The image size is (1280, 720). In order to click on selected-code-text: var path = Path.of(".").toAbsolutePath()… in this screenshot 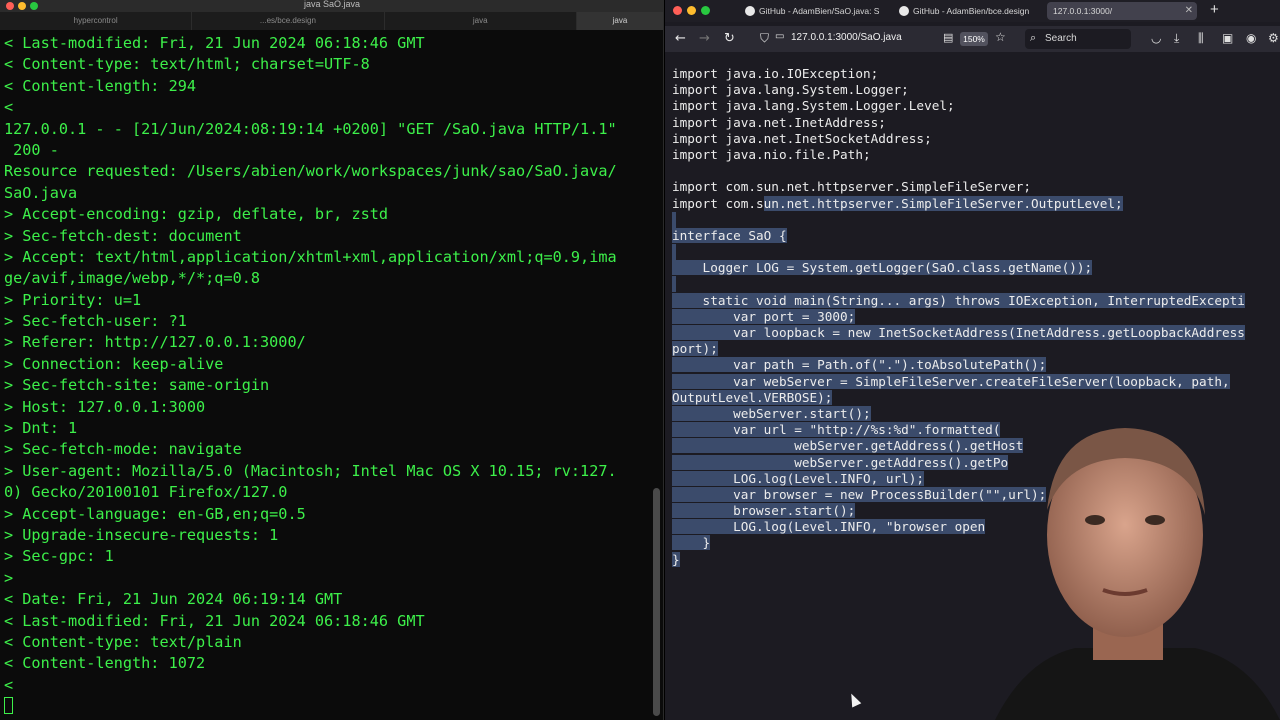, I will do `click(859, 365)`.